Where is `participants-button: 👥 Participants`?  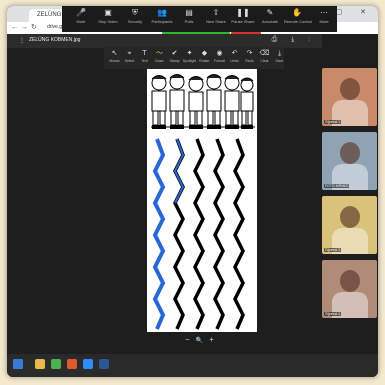
participants-button: 👥 Participants is located at coordinates (162, 15).